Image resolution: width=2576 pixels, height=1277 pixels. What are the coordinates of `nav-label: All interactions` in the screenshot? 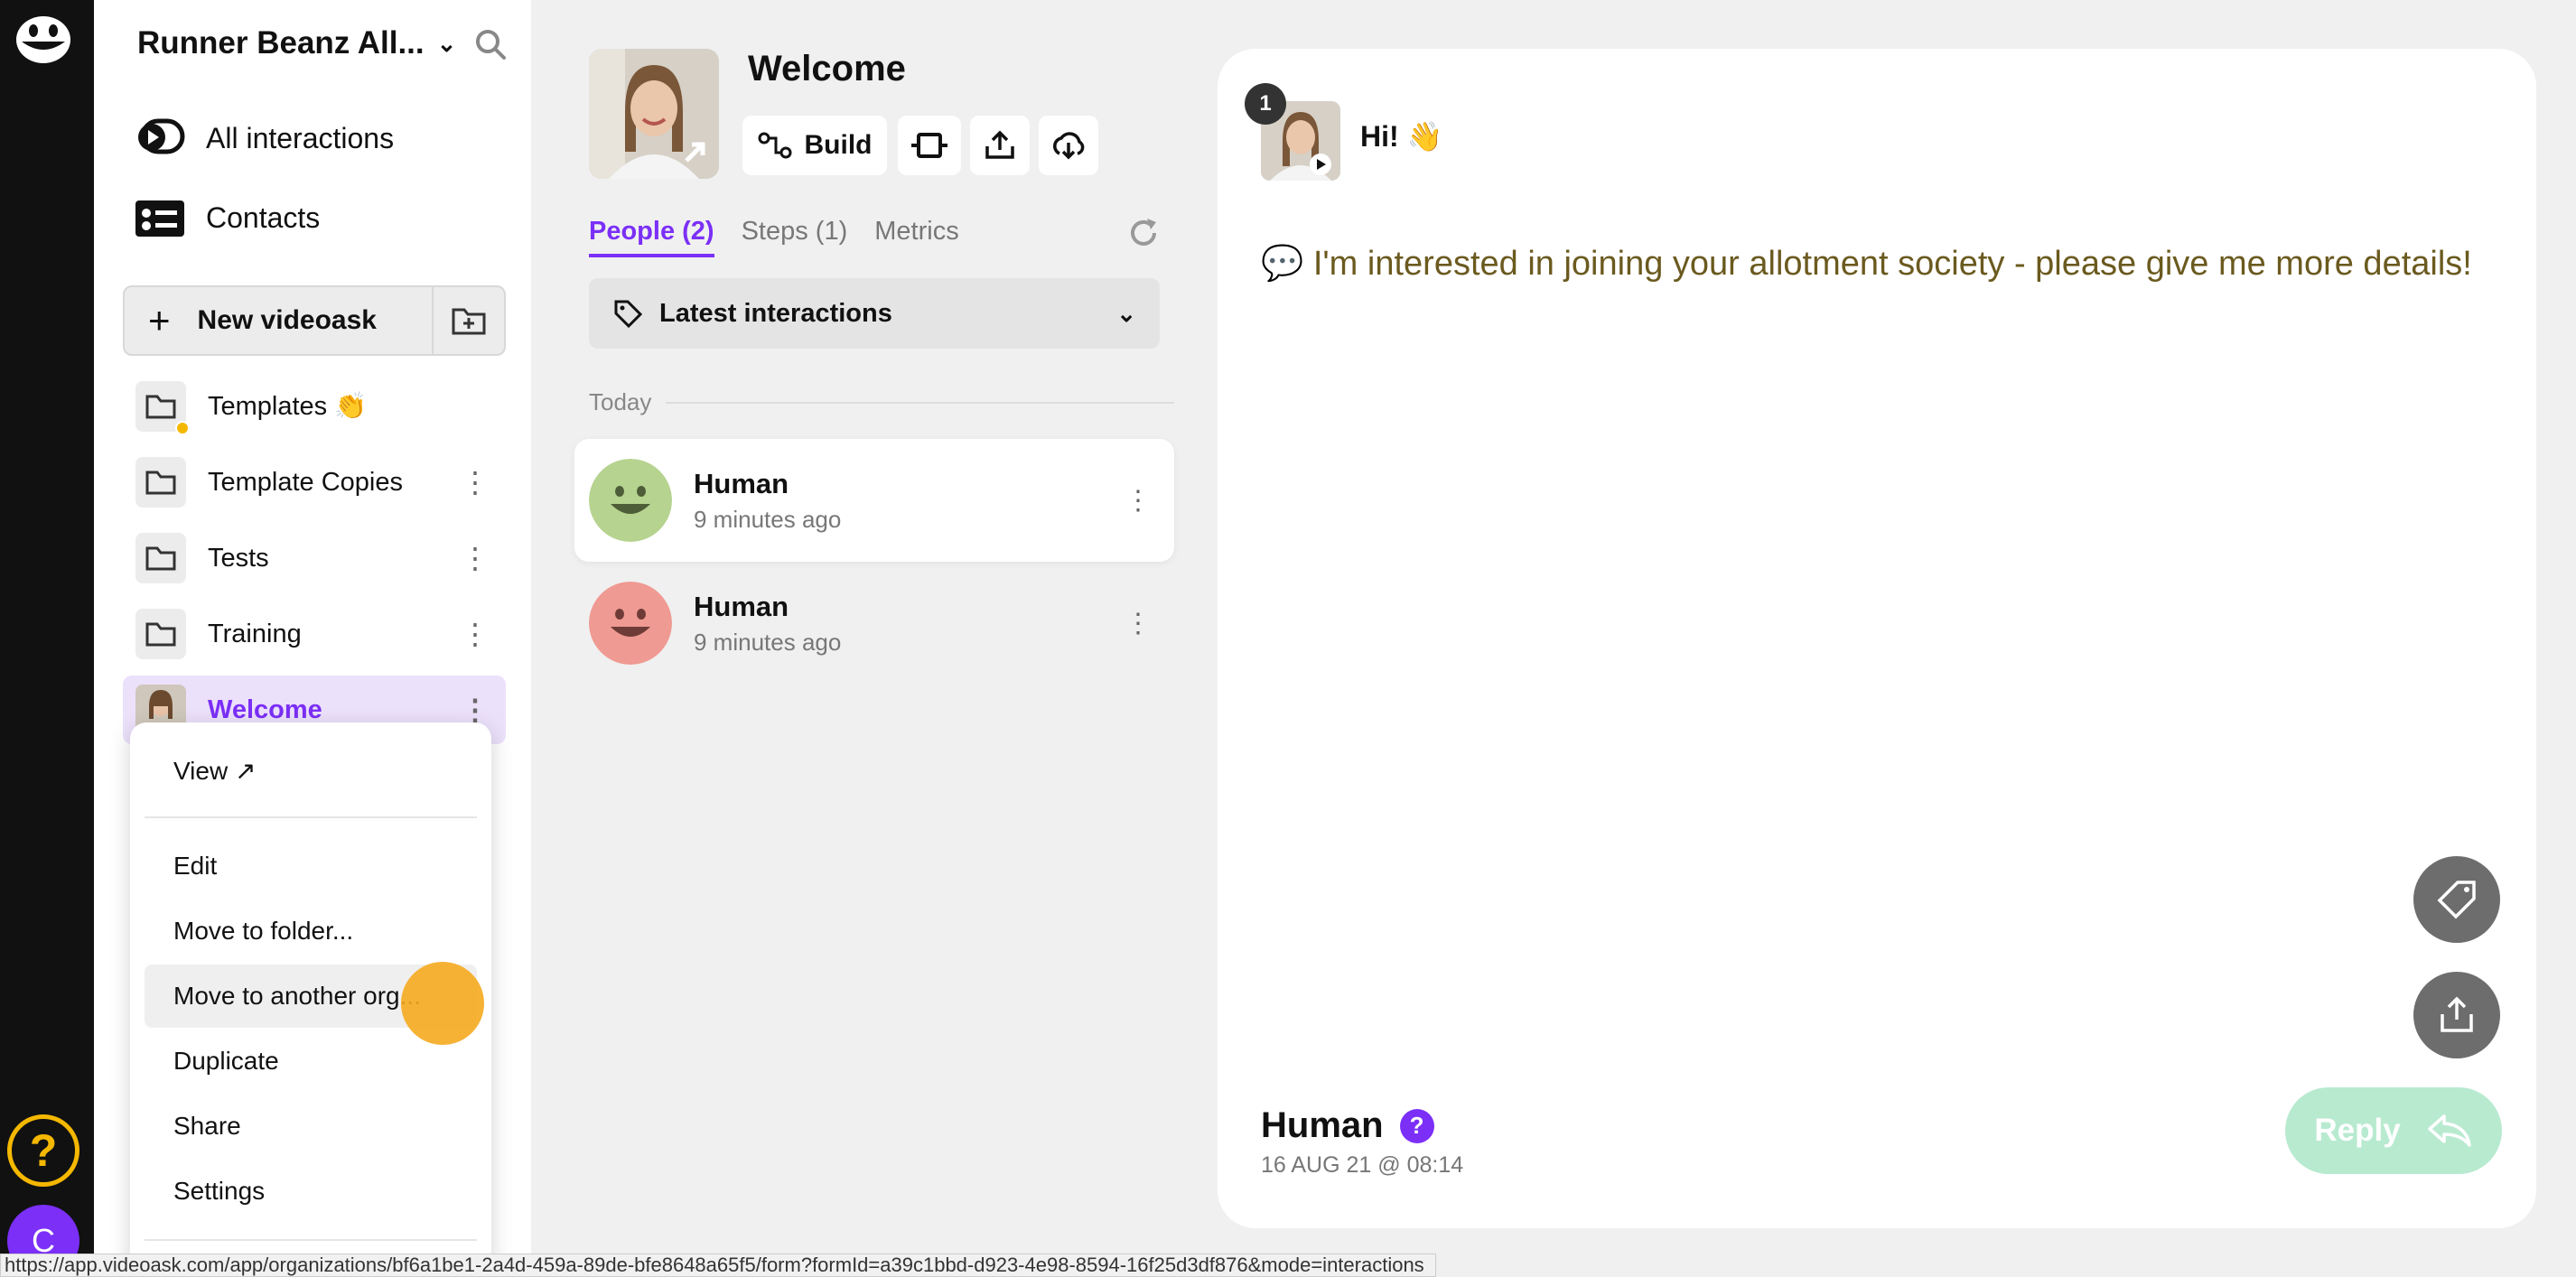 It's located at (300, 138).